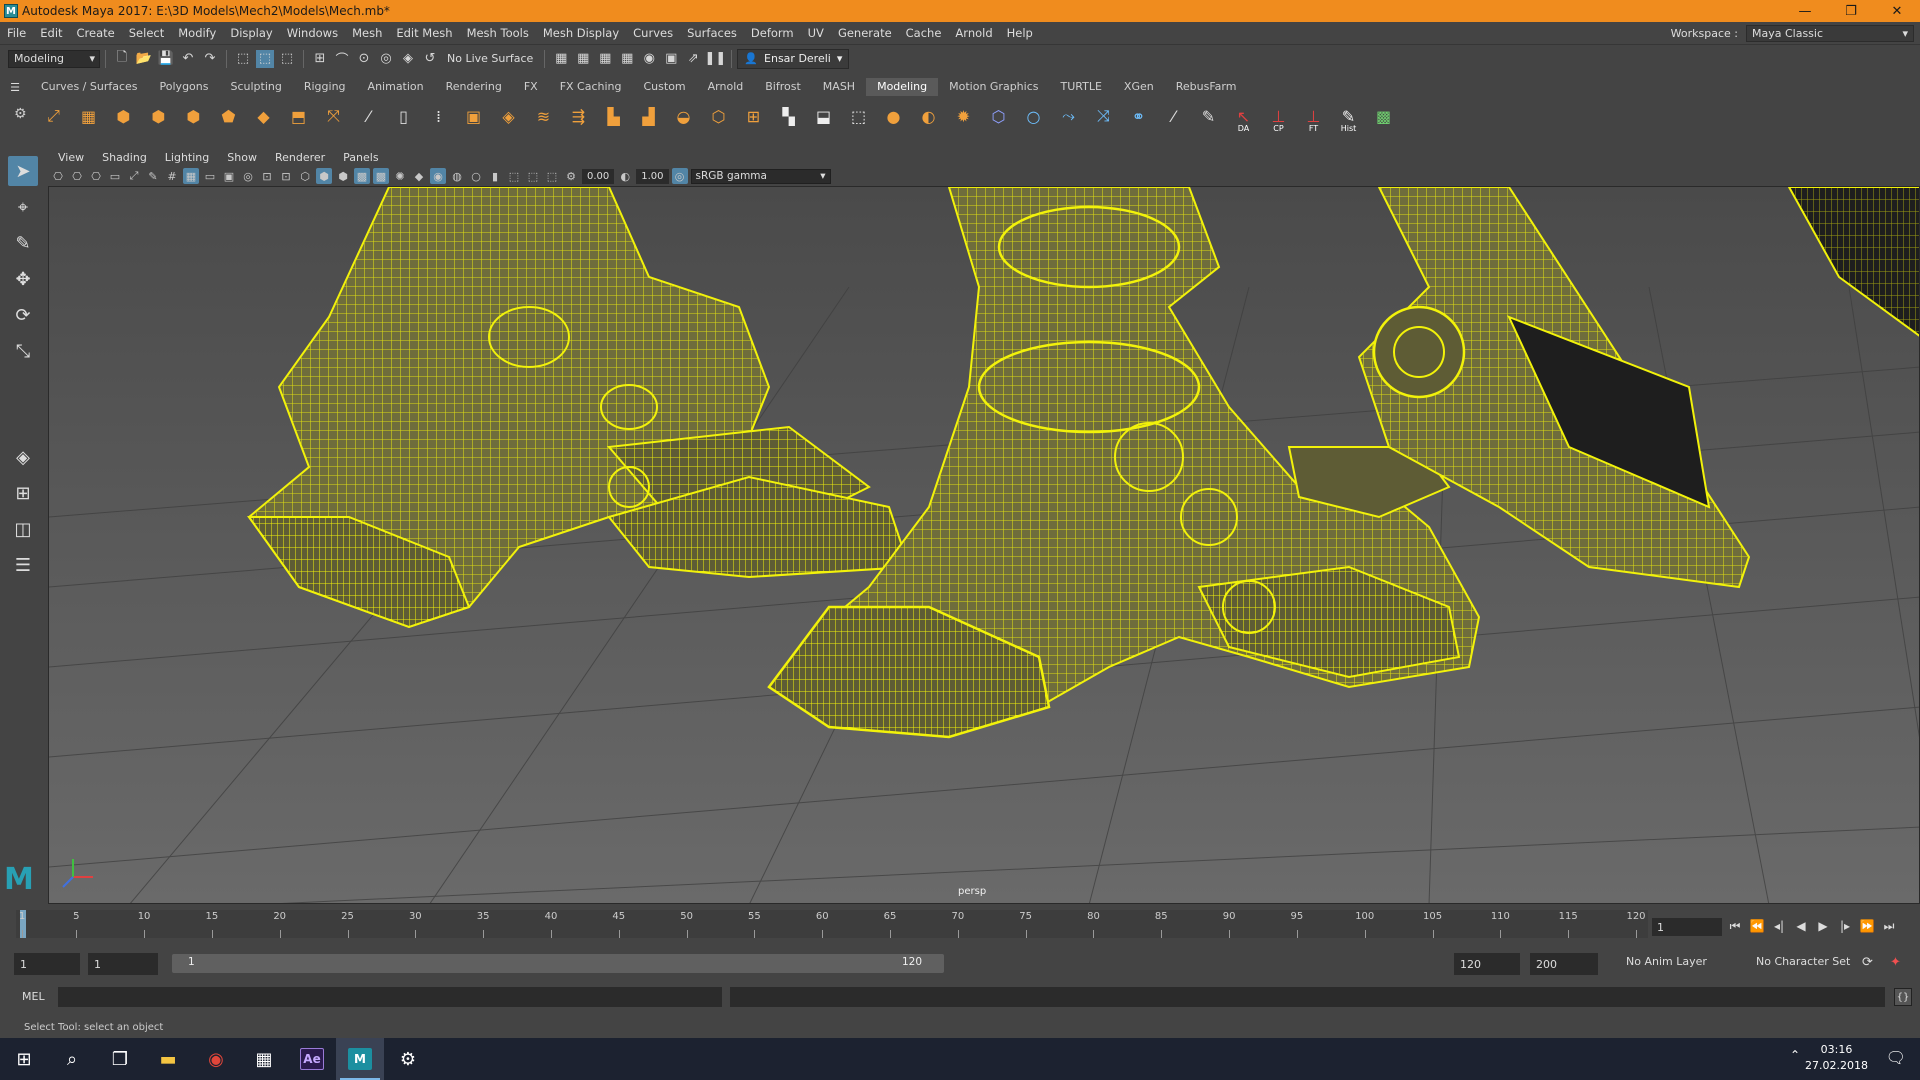  Describe the element at coordinates (1889, 926) in the screenshot. I see `go-to-end-icon: ⏭` at that location.